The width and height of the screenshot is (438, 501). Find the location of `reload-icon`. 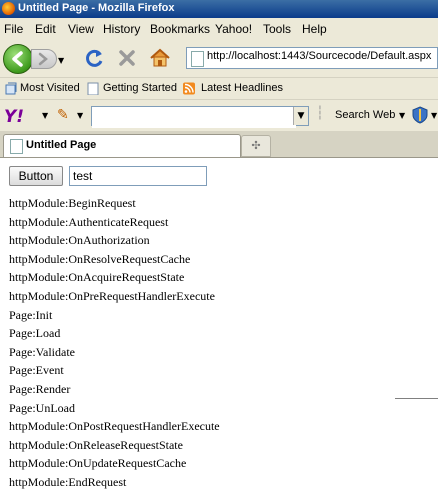

reload-icon is located at coordinates (95, 58).